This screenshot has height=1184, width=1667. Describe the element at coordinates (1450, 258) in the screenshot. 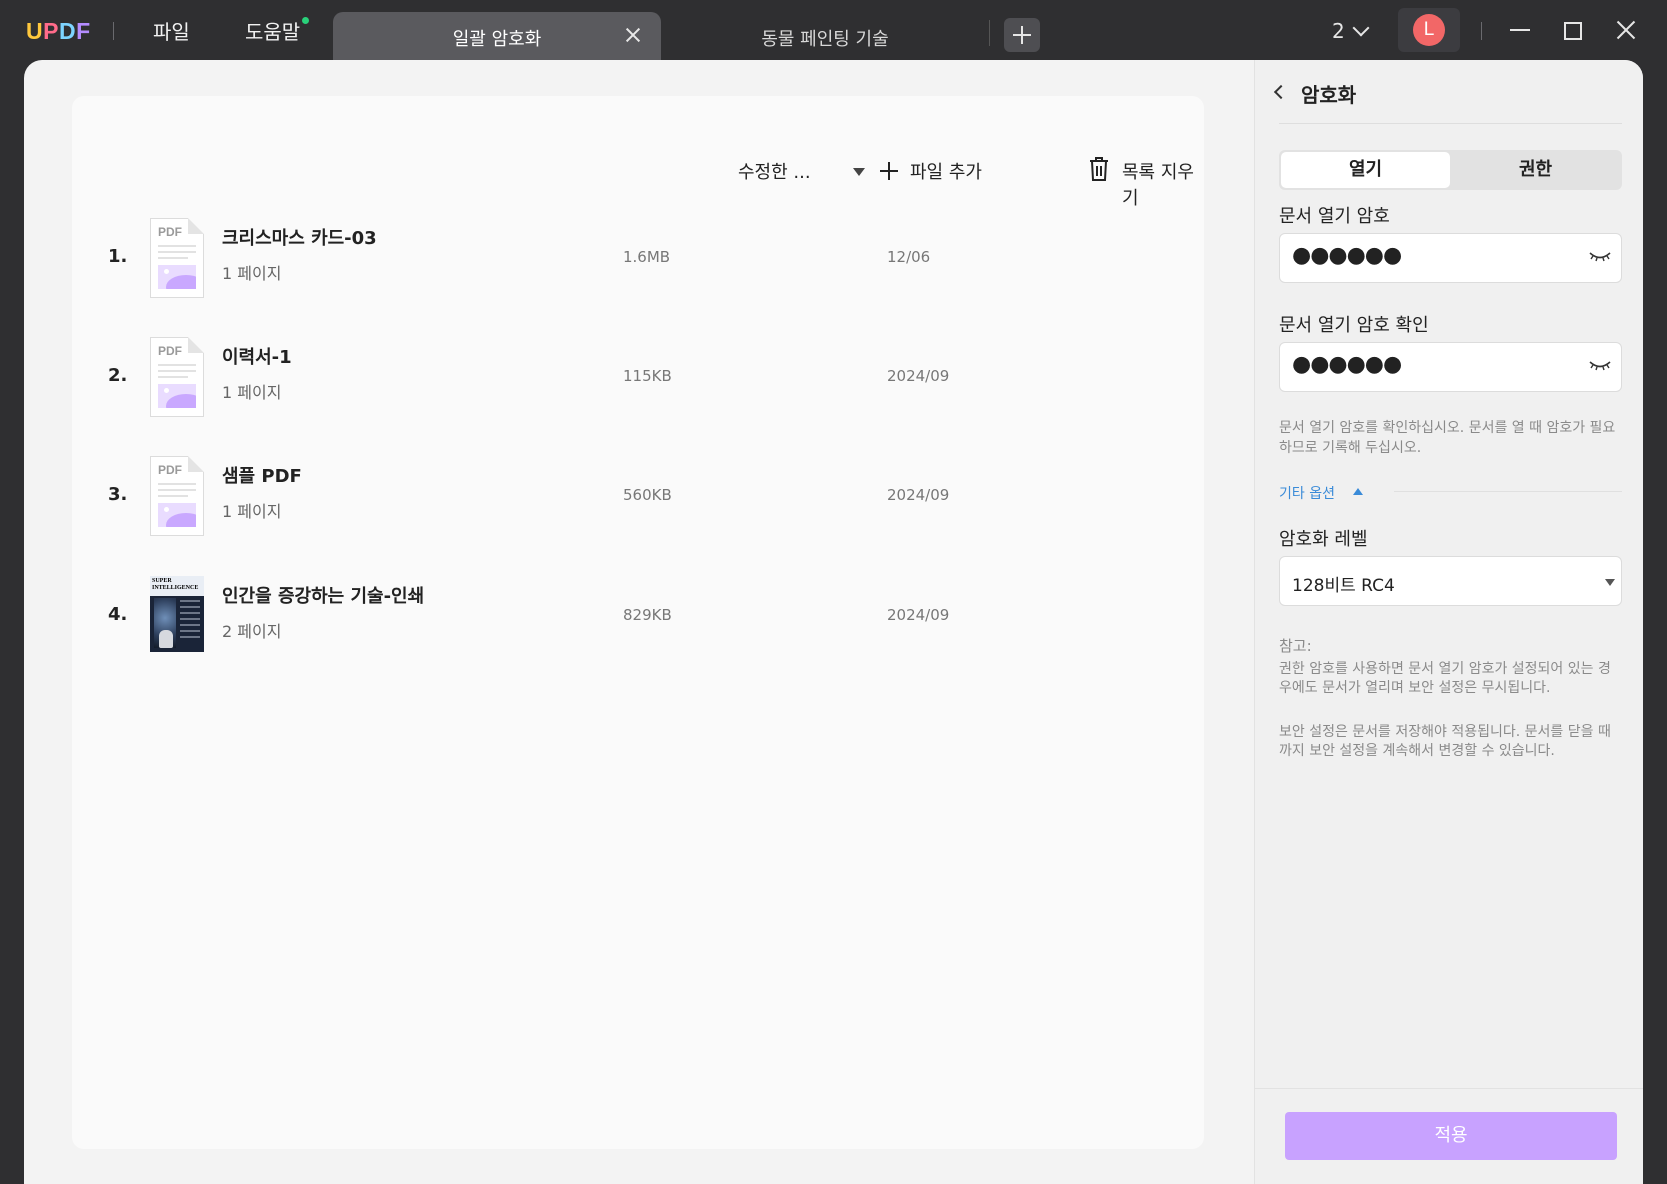

I see `open-password-field: ●●●●●●` at that location.